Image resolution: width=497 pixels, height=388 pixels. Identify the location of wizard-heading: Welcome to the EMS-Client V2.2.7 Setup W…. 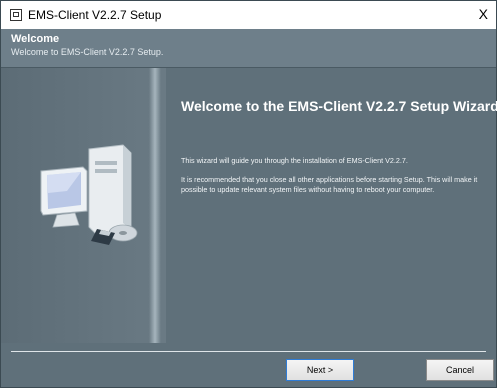
(339, 106).